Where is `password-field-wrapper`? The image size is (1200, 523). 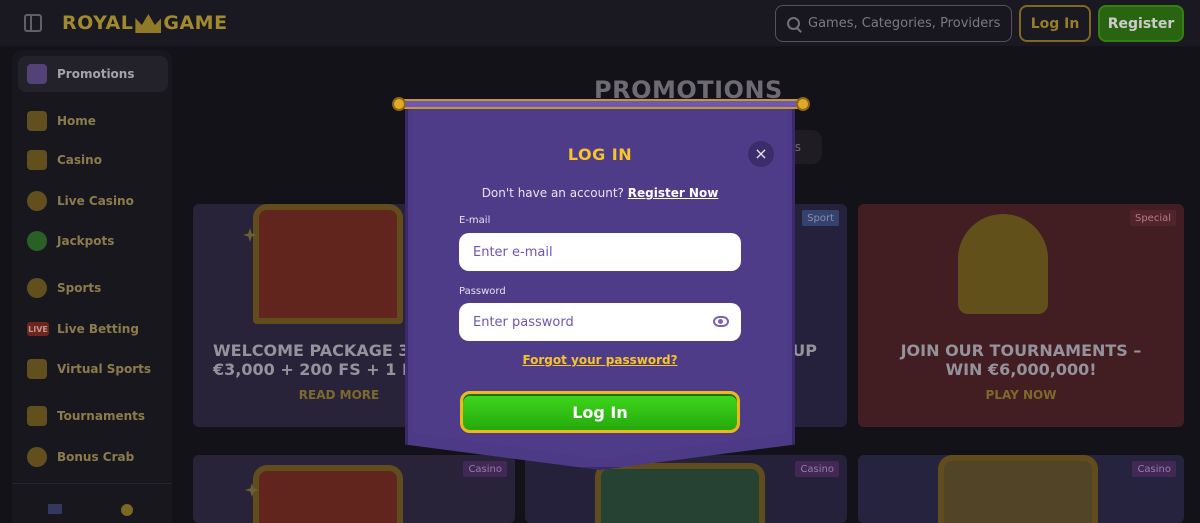 password-field-wrapper is located at coordinates (600, 322).